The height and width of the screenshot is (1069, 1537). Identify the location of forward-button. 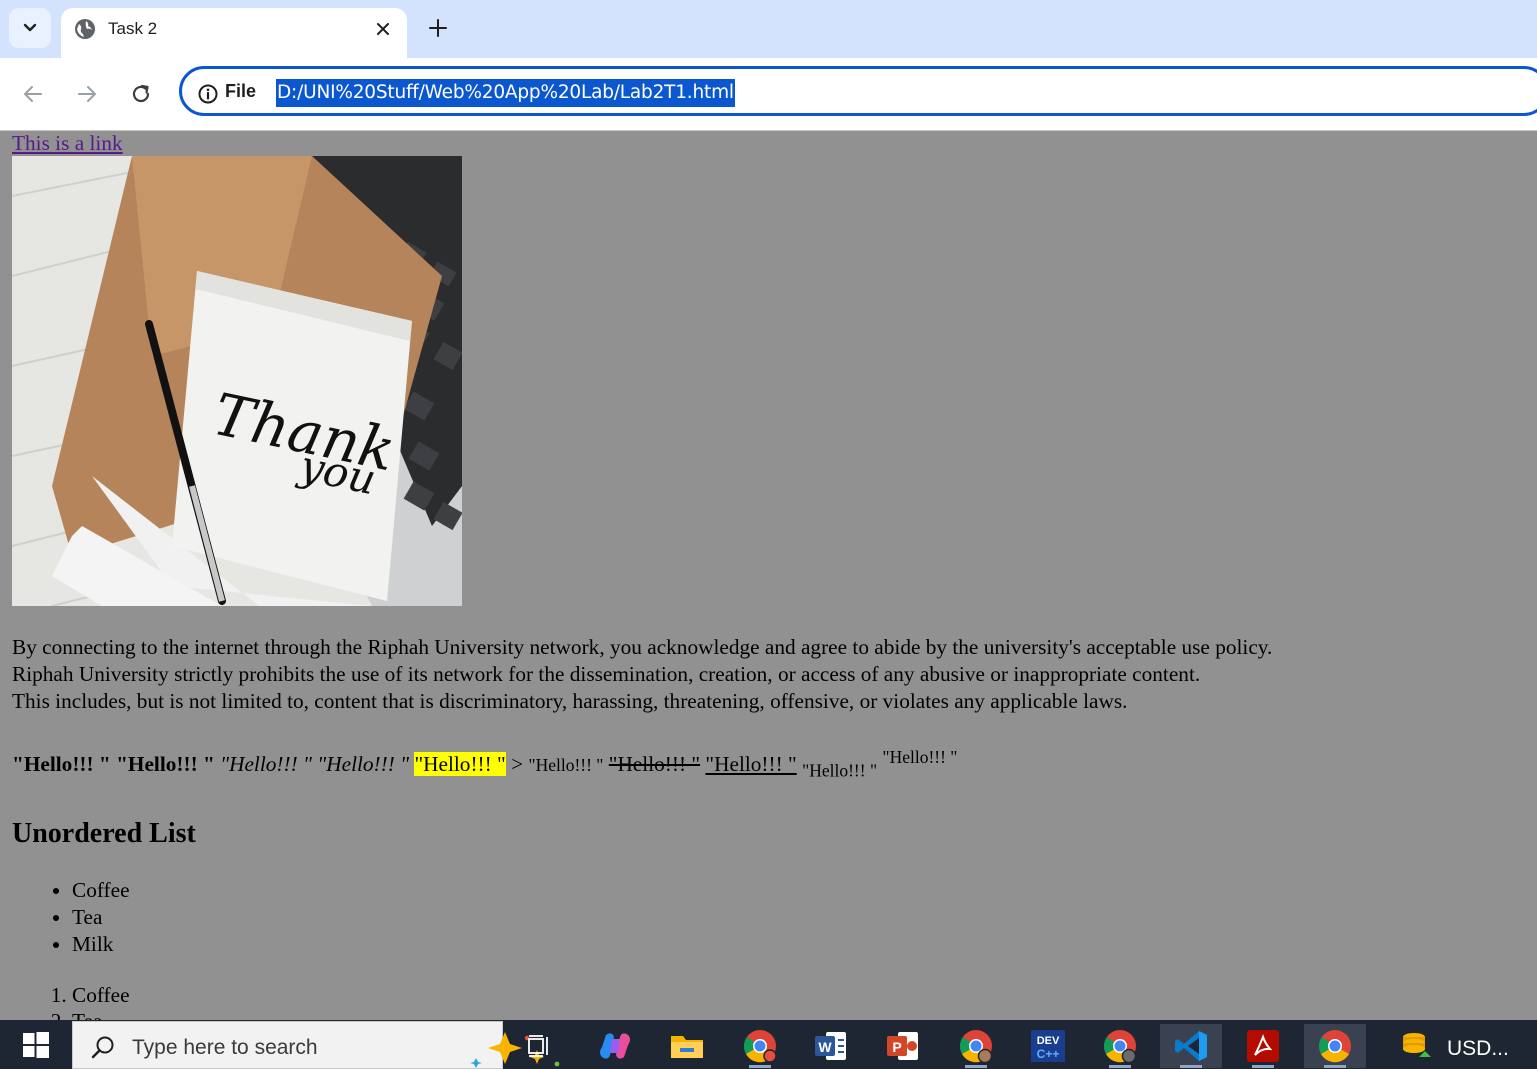
(87, 94).